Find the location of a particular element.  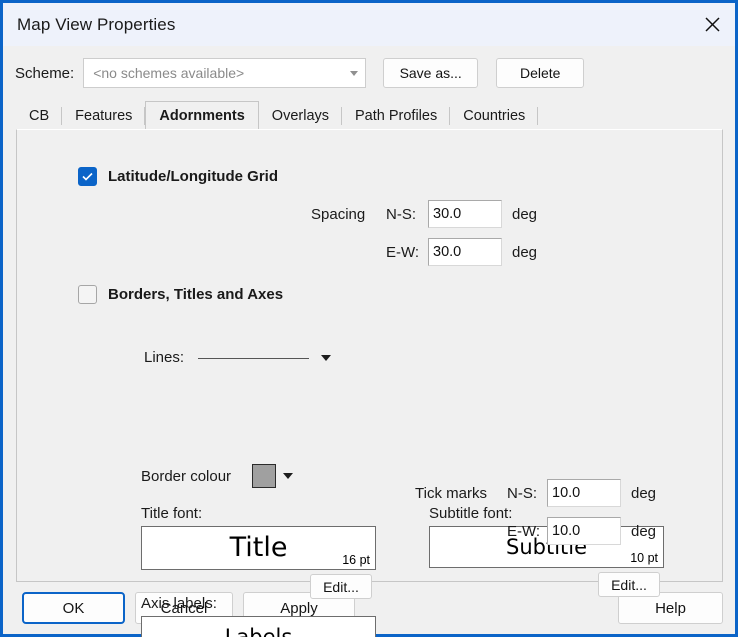

border-colour-swatch is located at coordinates (264, 476).